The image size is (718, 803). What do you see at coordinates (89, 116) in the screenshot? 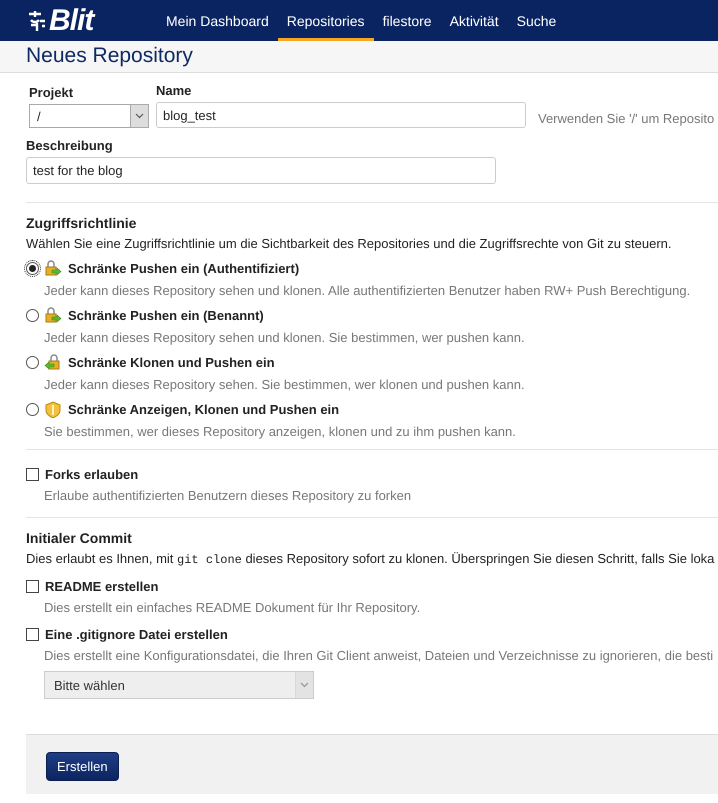
I see `project-select: /` at bounding box center [89, 116].